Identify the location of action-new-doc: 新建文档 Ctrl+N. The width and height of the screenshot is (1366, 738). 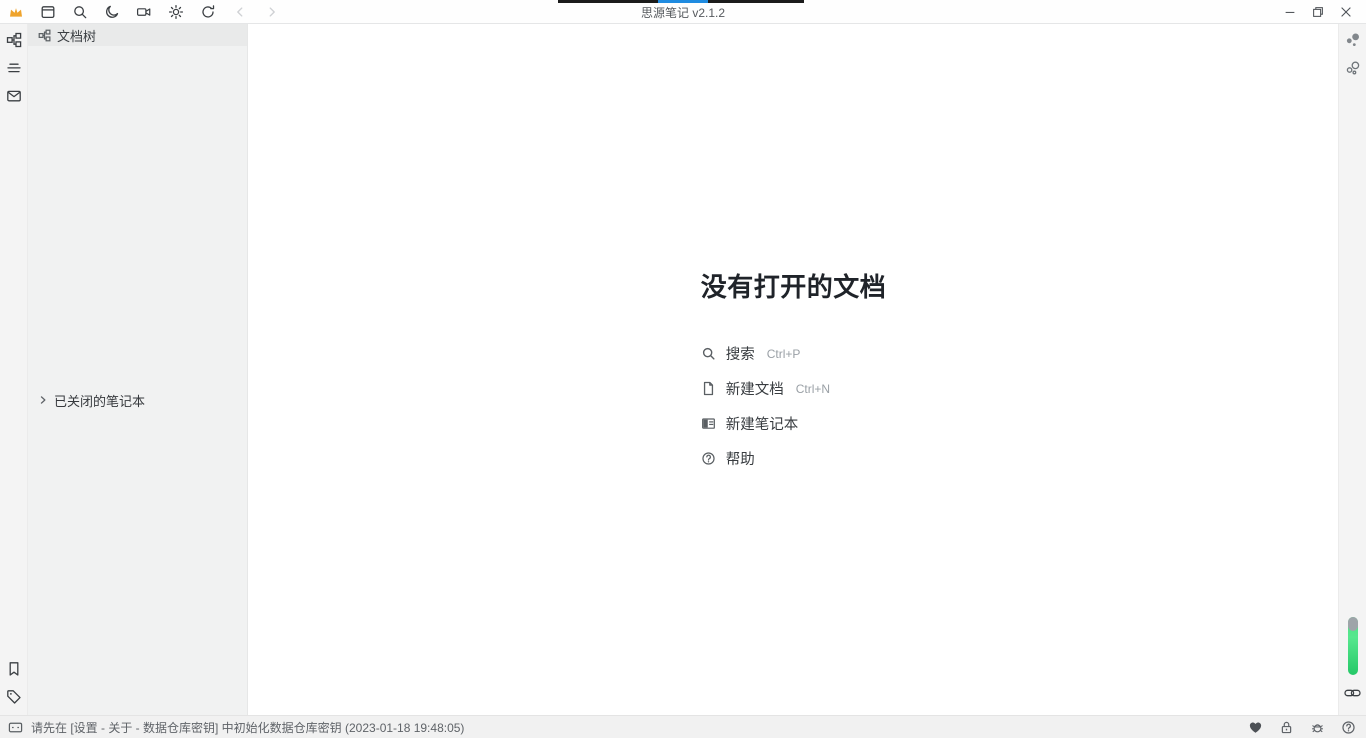
(766, 389).